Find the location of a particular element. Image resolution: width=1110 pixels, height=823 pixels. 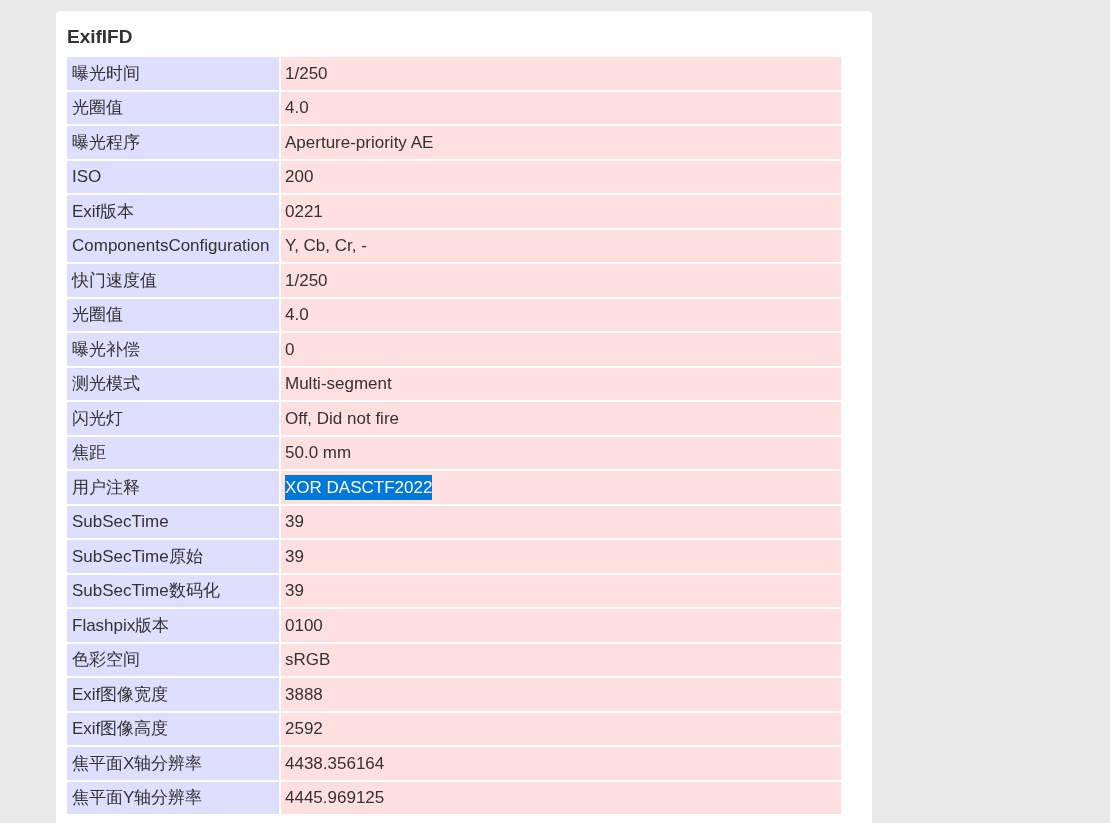

table-cell-text: XOR DASCTF2022 is located at coordinates (359, 487).